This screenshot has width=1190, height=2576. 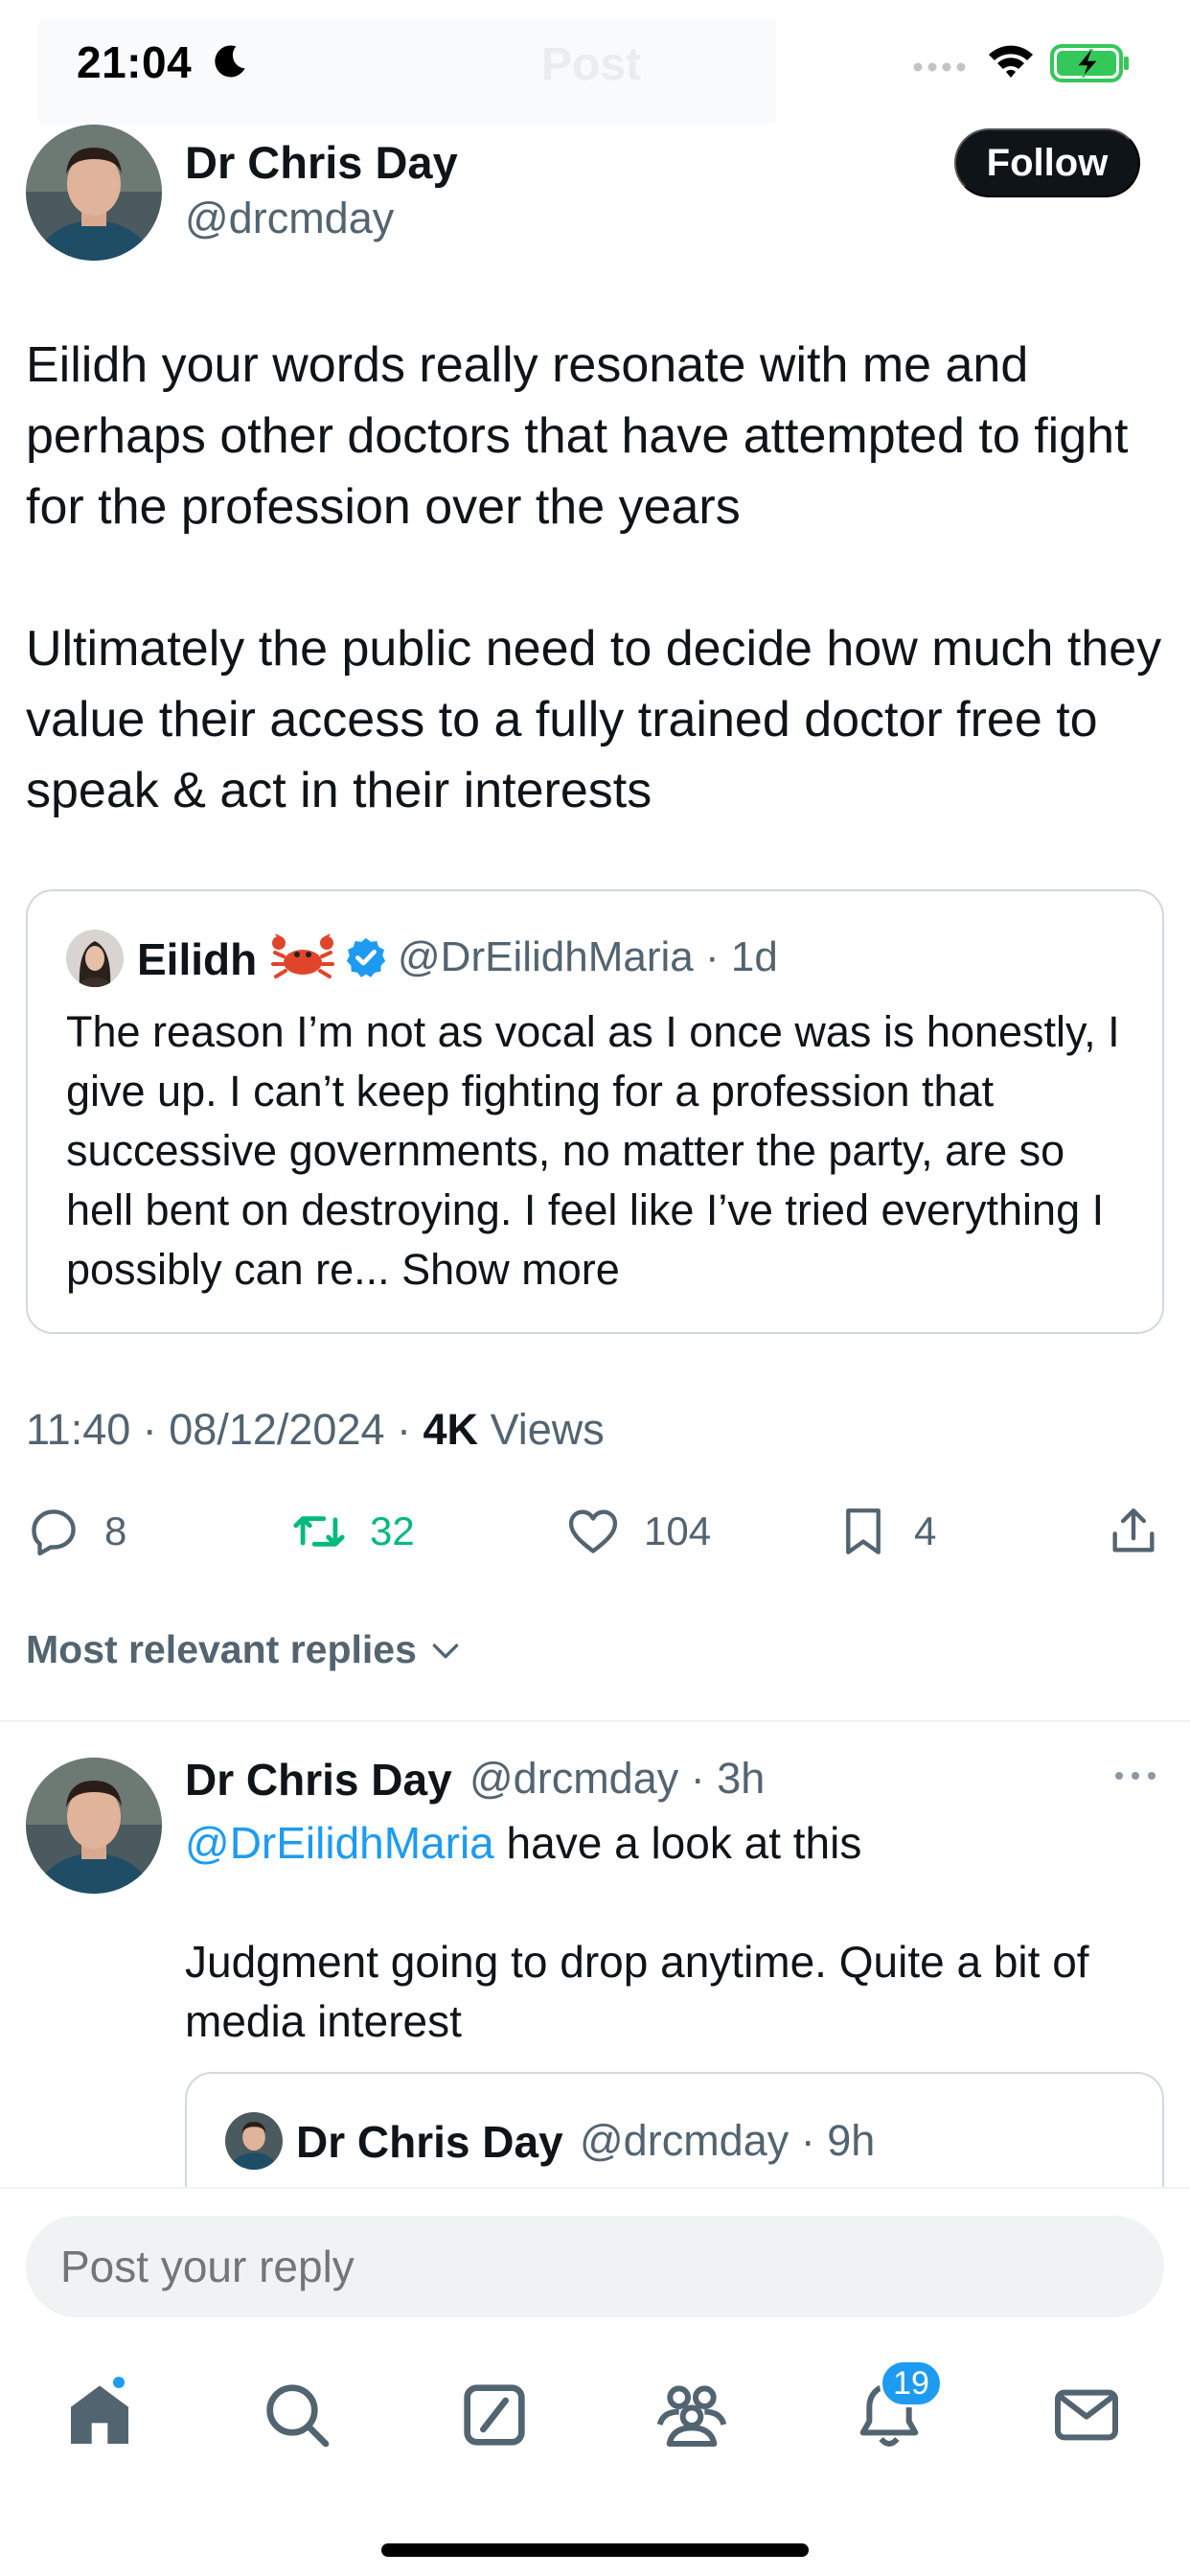 I want to click on post-timestamp-views: 11:40 · 08/12/2024 · 4K Views, so click(x=316, y=1429).